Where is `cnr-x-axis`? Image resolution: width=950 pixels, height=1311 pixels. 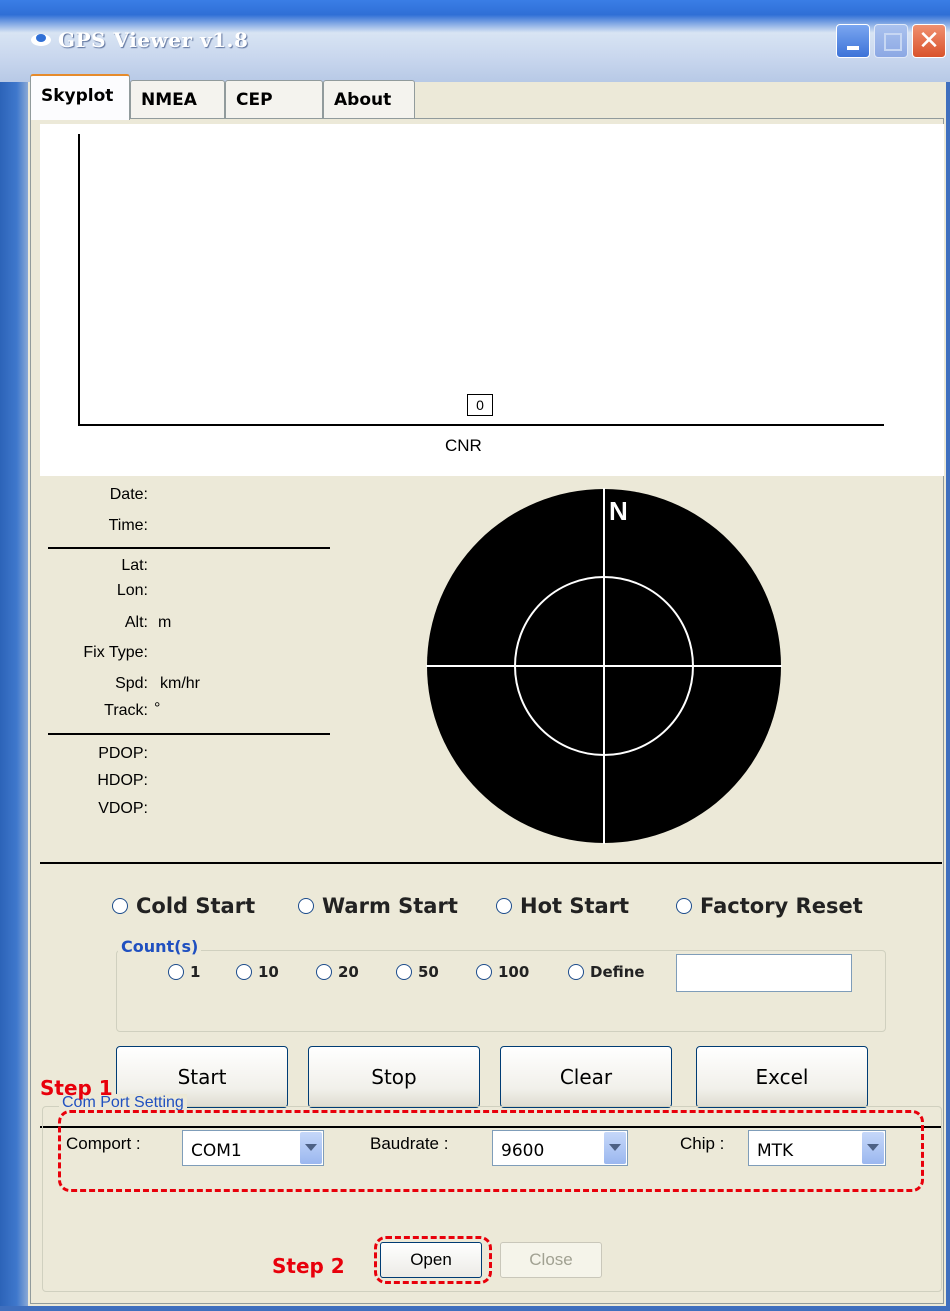
cnr-x-axis is located at coordinates (481, 425).